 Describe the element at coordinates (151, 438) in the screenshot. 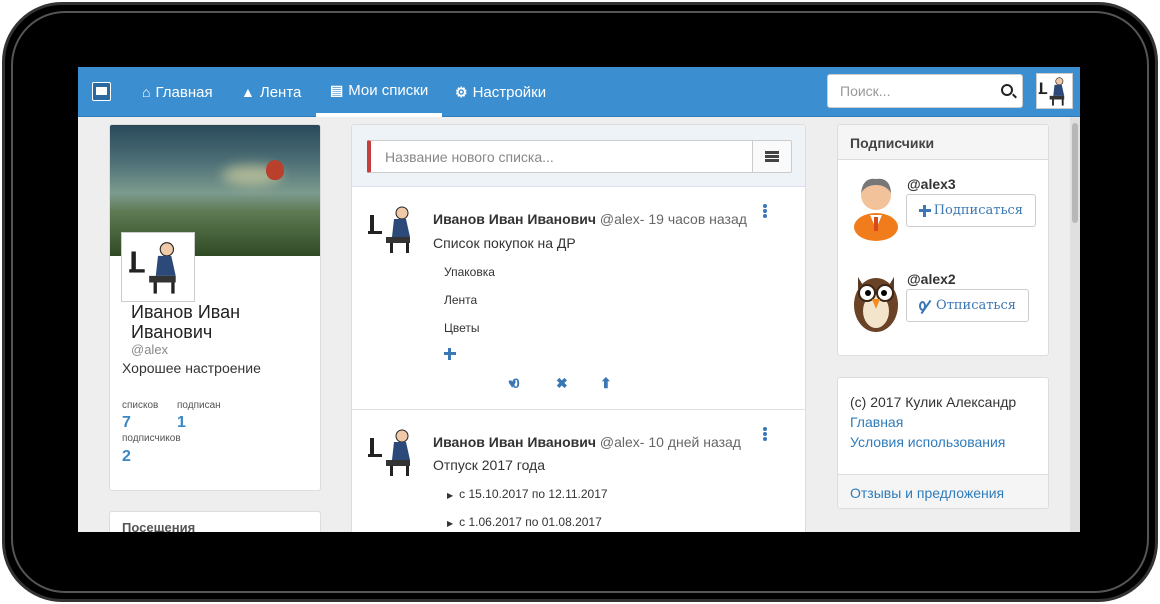

I see `stat-followers-label: подписчиков` at that location.